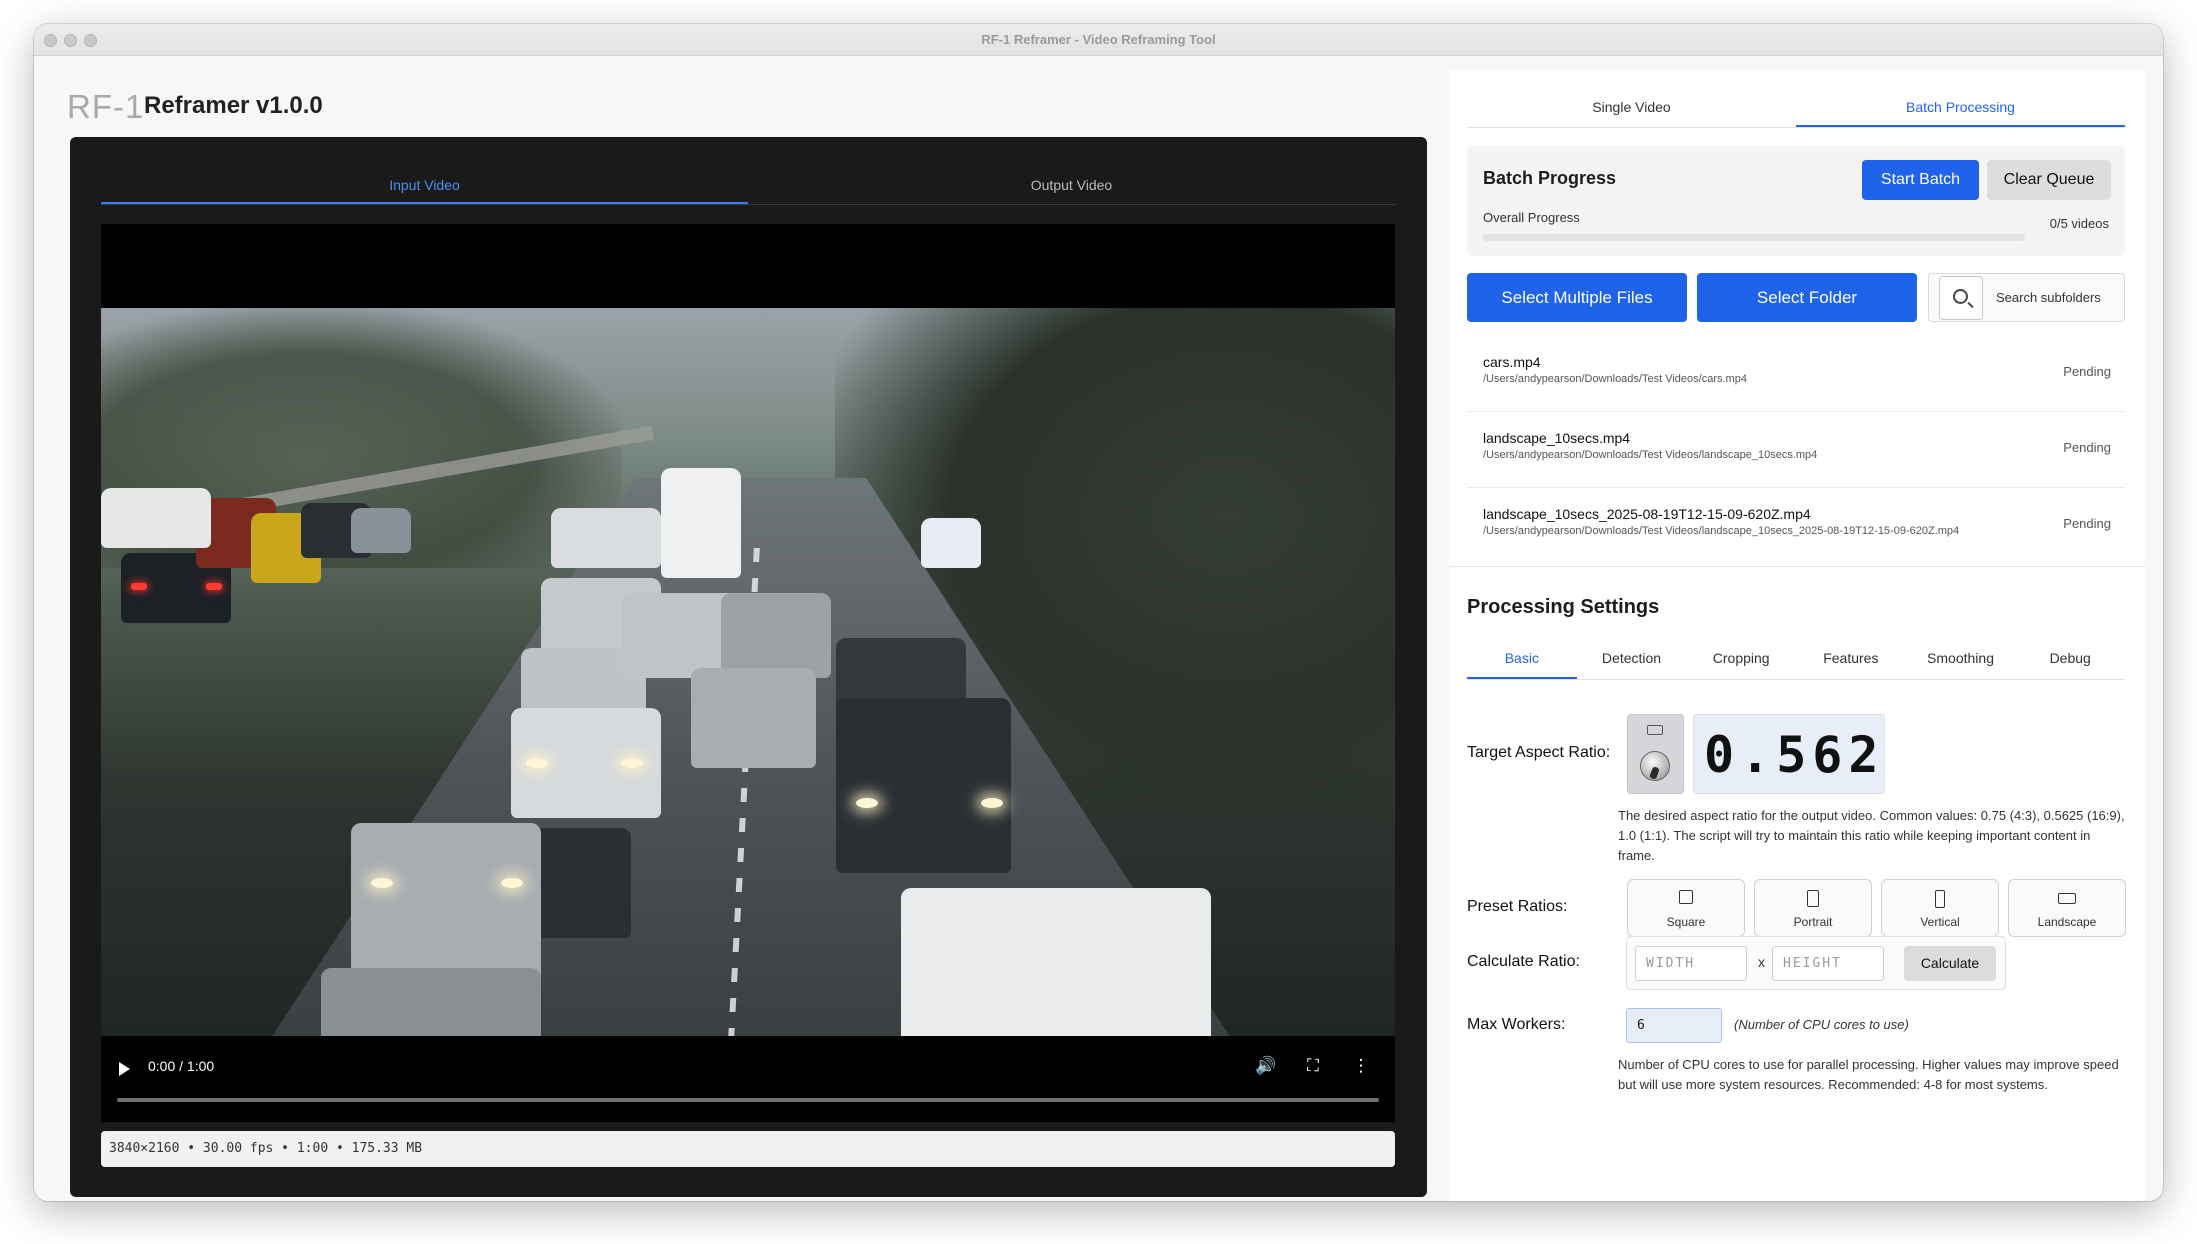  Describe the element at coordinates (1754, 237) in the screenshot. I see `overall-progress-bar` at that location.